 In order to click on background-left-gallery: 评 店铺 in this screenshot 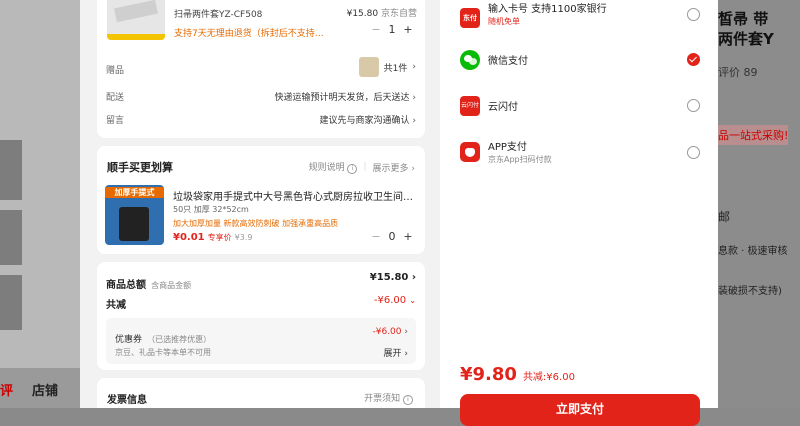, I will do `click(40, 204)`.